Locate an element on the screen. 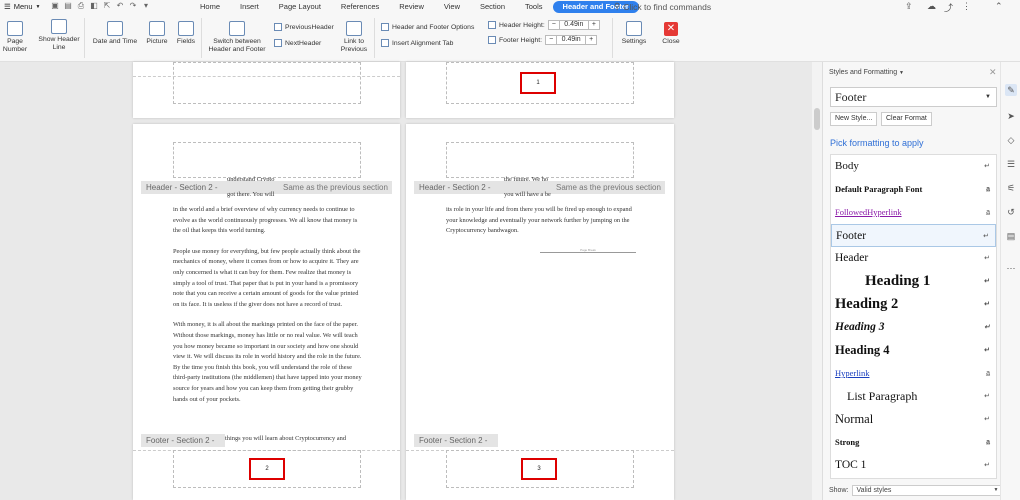 This screenshot has height=500, width=1020. outline-icon: ☰ is located at coordinates (1011, 164).